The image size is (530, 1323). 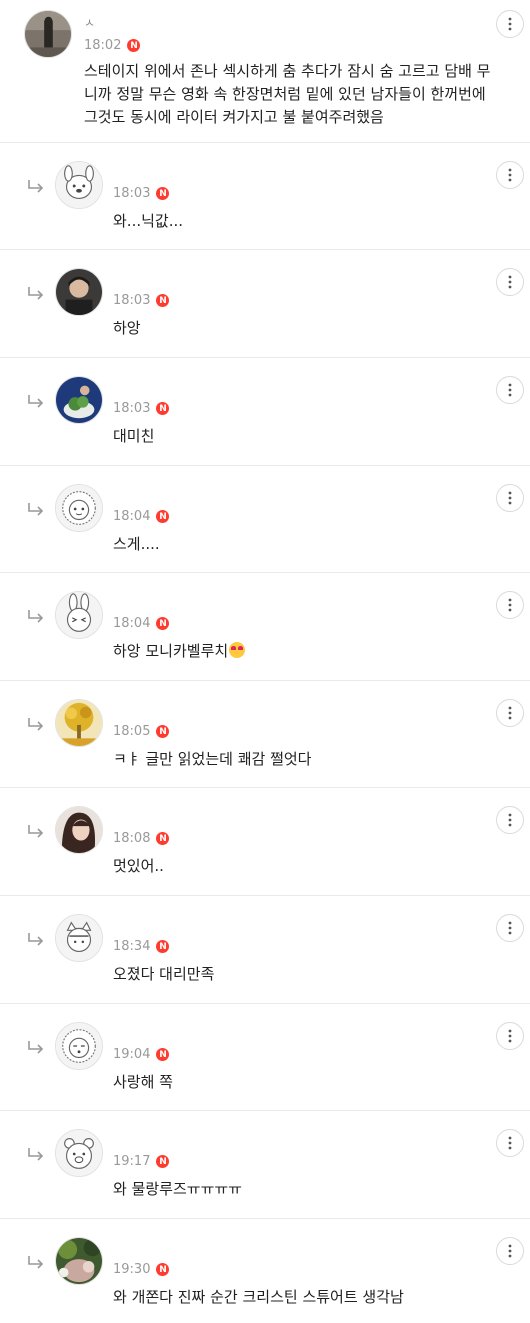 What do you see at coordinates (138, 866) in the screenshot?
I see `reply-text: 멋있어..` at bounding box center [138, 866].